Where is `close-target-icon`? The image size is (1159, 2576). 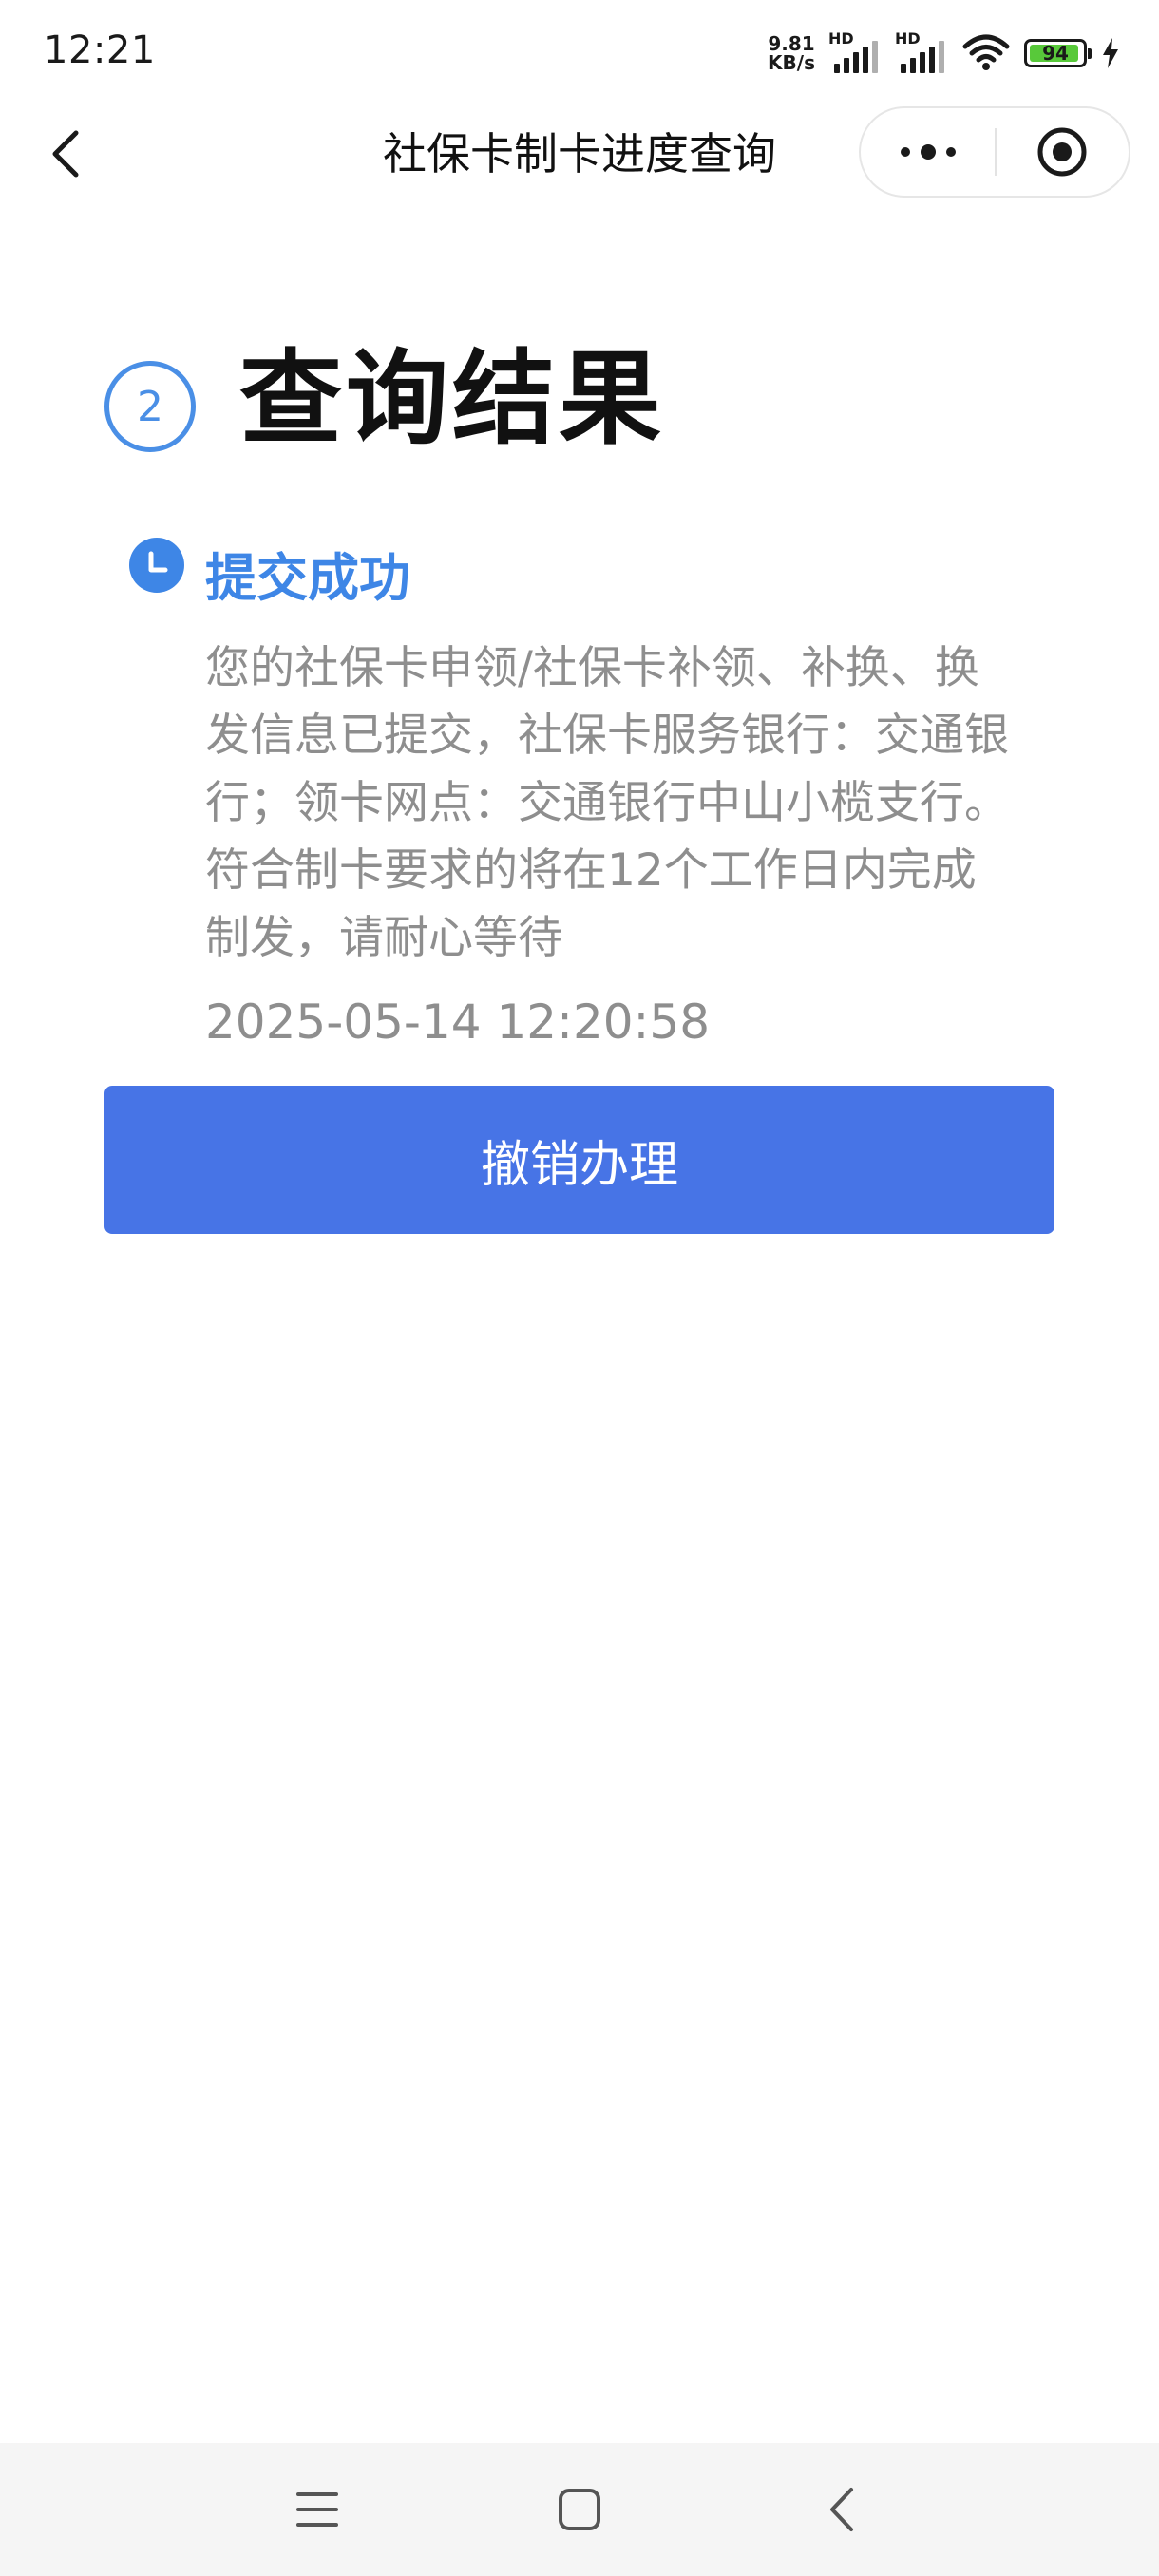 close-target-icon is located at coordinates (1062, 152).